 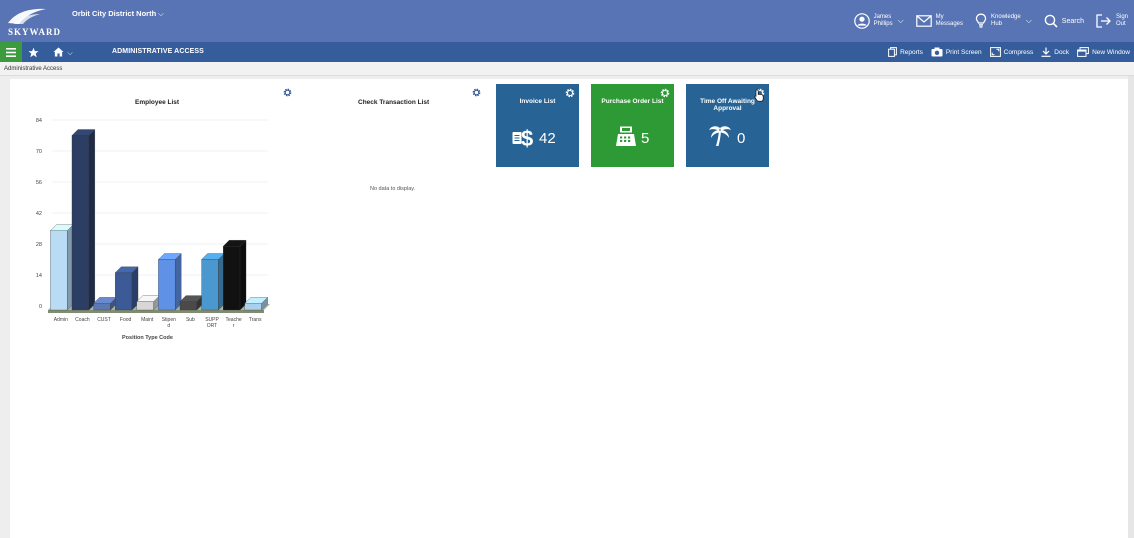 I want to click on breadcrumb: Administrative Access, so click(x=33, y=69).